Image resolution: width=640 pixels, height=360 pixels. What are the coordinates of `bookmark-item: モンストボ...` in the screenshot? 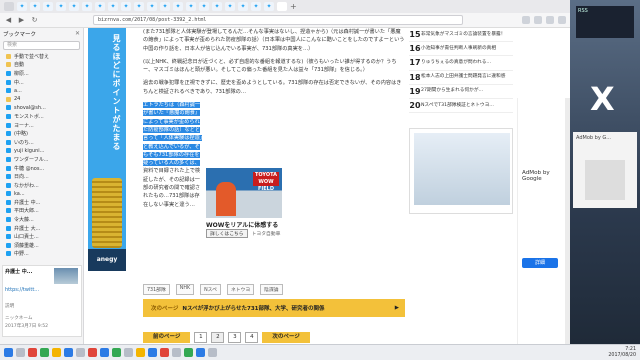 It's located at (41, 116).